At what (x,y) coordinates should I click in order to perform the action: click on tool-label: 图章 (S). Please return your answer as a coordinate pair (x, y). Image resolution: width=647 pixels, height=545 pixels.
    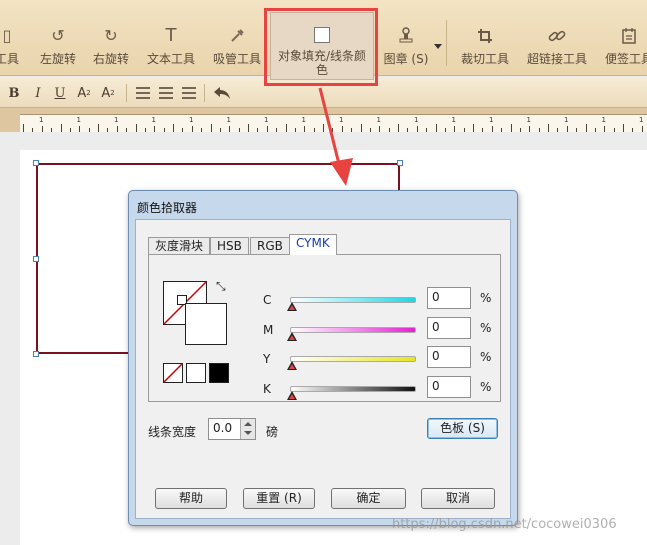
    Looking at the image, I should click on (406, 59).